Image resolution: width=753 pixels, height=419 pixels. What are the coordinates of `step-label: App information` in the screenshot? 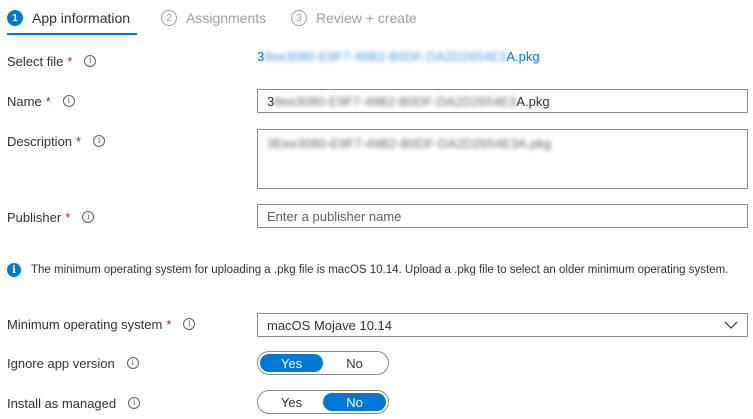 It's located at (81, 18).